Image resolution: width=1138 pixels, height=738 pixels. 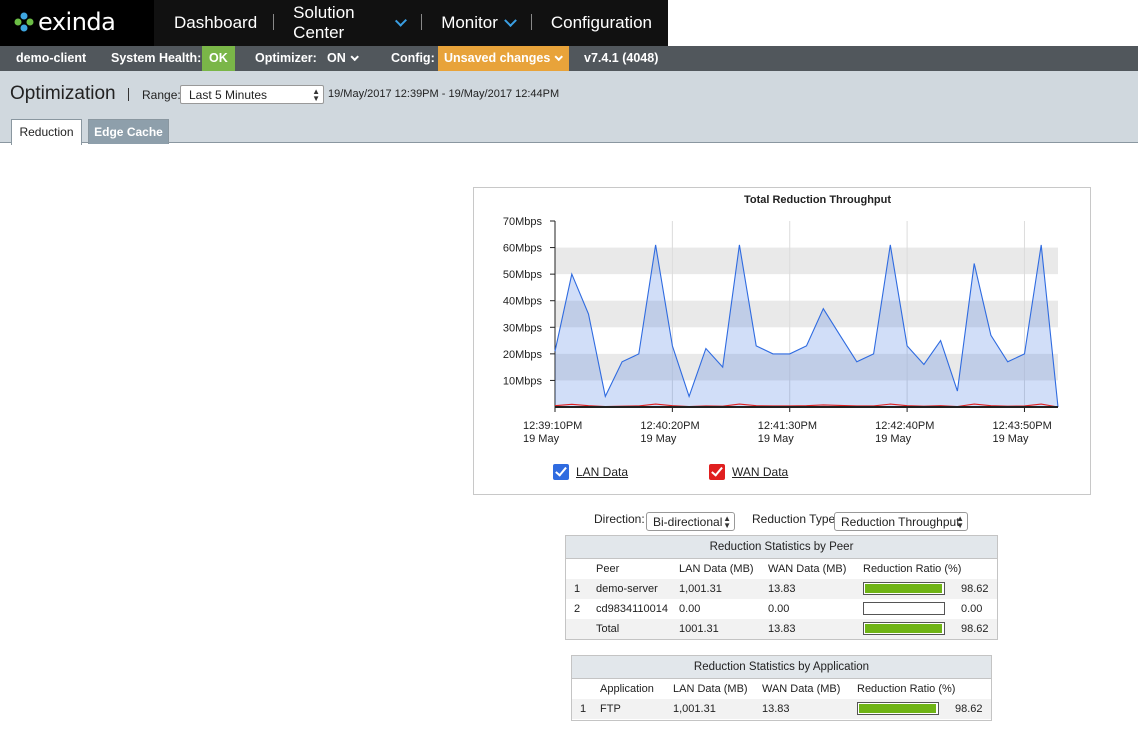 What do you see at coordinates (627, 689) in the screenshot?
I see `column-header: Application` at bounding box center [627, 689].